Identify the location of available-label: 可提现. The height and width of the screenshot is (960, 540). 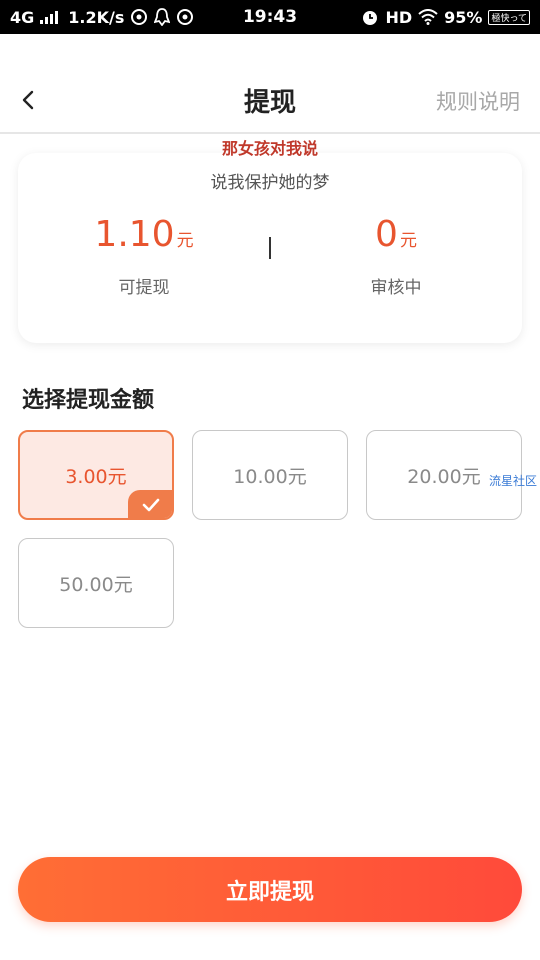
(144, 288).